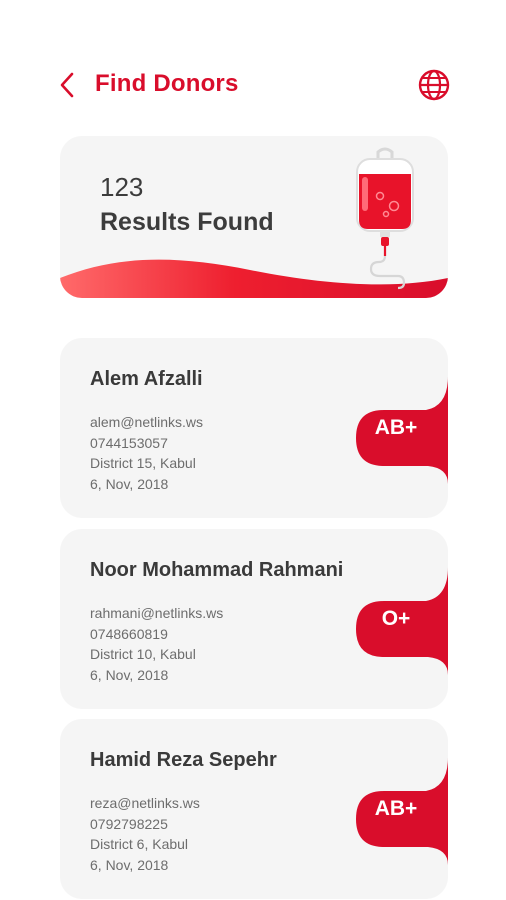 Image resolution: width=506 pixels, height=900 pixels. Describe the element at coordinates (217, 570) in the screenshot. I see `donor-name: Noor Mohammad Rahmani` at that location.